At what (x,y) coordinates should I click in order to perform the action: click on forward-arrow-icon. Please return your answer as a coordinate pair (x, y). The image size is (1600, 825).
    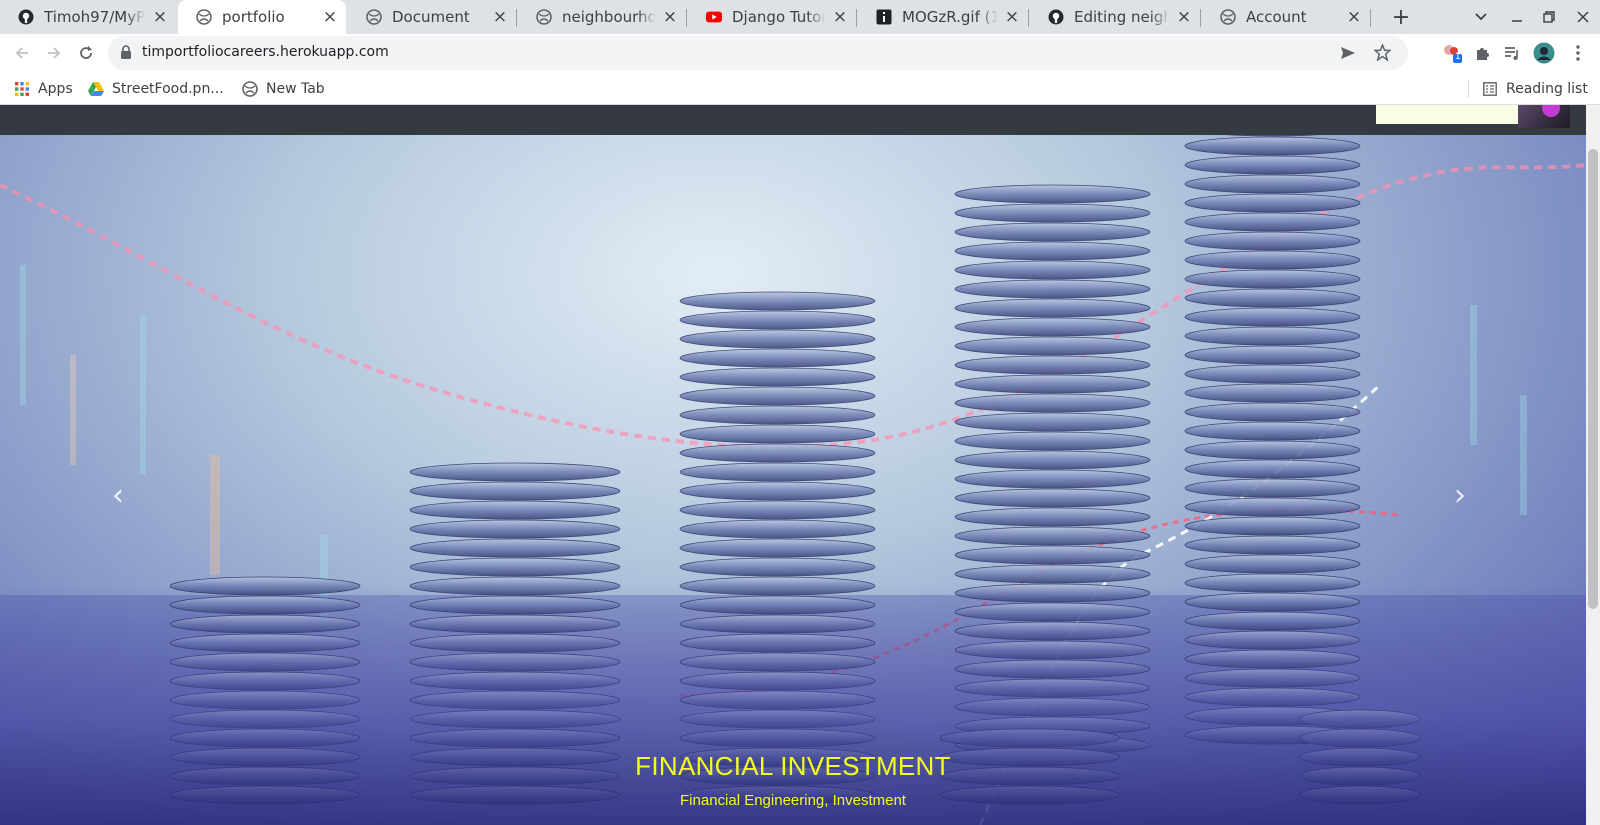
    Looking at the image, I should click on (54, 53).